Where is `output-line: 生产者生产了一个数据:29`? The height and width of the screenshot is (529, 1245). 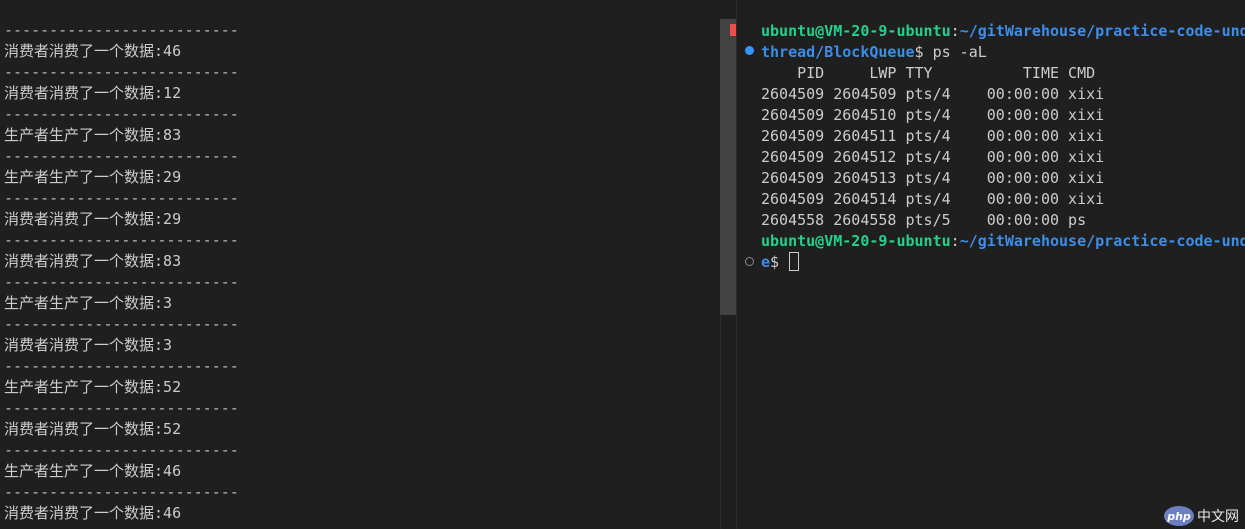 output-line: 生产者生产了一个数据:29 is located at coordinates (93, 177).